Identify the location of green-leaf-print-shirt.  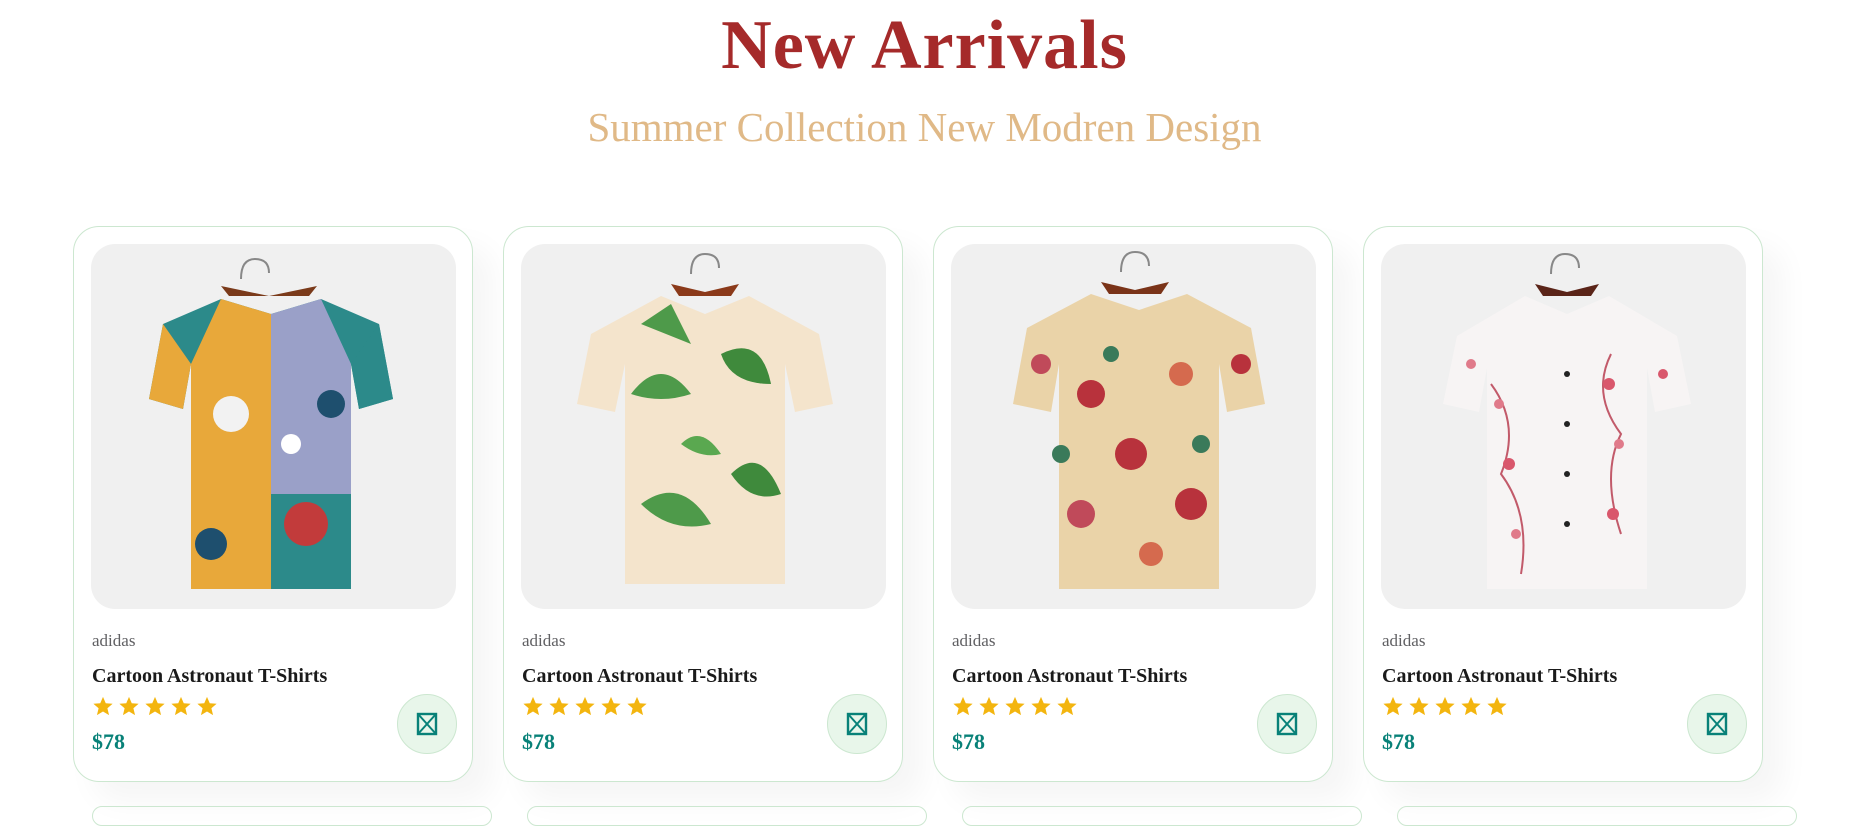
(705, 418).